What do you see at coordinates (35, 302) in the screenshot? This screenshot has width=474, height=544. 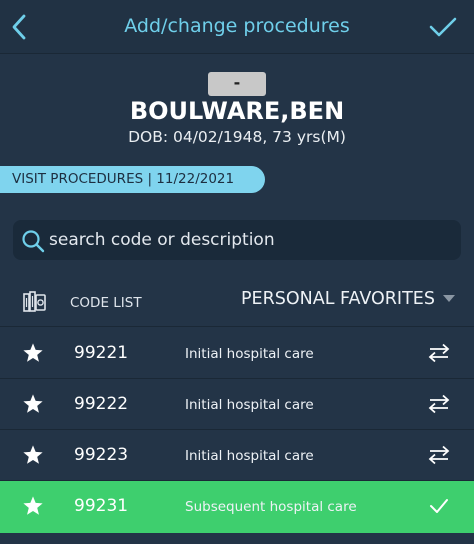 I see `code-book-icon` at bounding box center [35, 302].